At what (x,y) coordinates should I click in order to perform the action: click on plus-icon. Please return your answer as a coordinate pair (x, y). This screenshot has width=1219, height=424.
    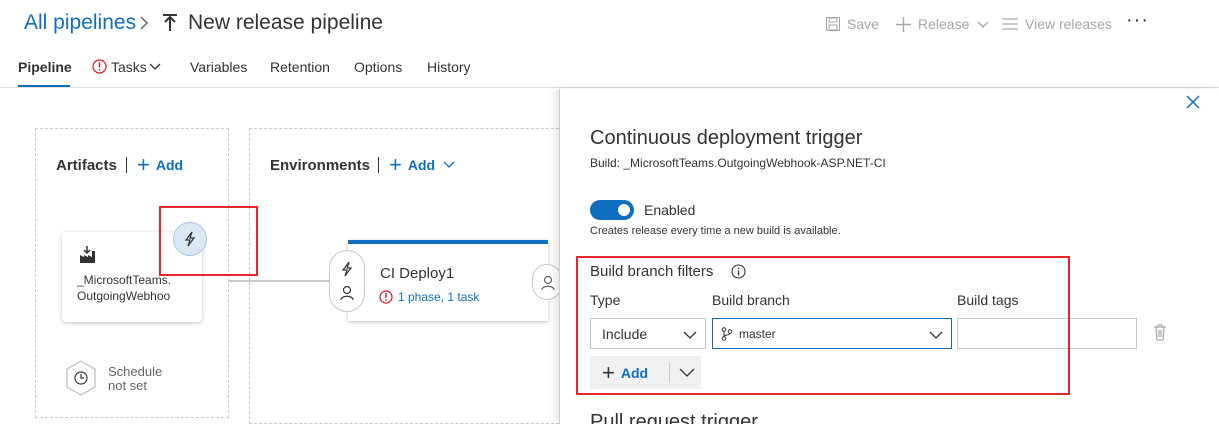
    Looking at the image, I should click on (903, 24).